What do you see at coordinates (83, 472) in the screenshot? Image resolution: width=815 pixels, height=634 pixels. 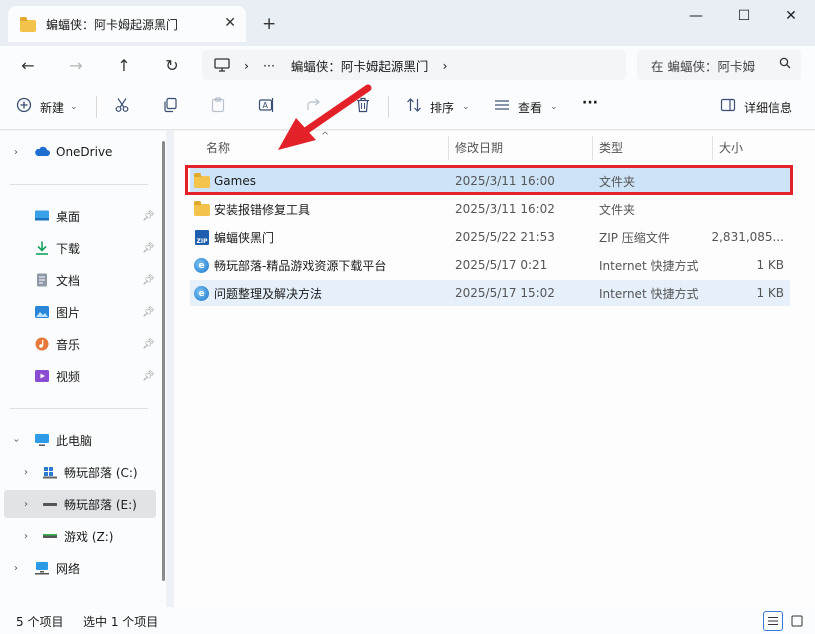 I see `sidebar-item-drive-c: › 畅玩部落 (C:)` at bounding box center [83, 472].